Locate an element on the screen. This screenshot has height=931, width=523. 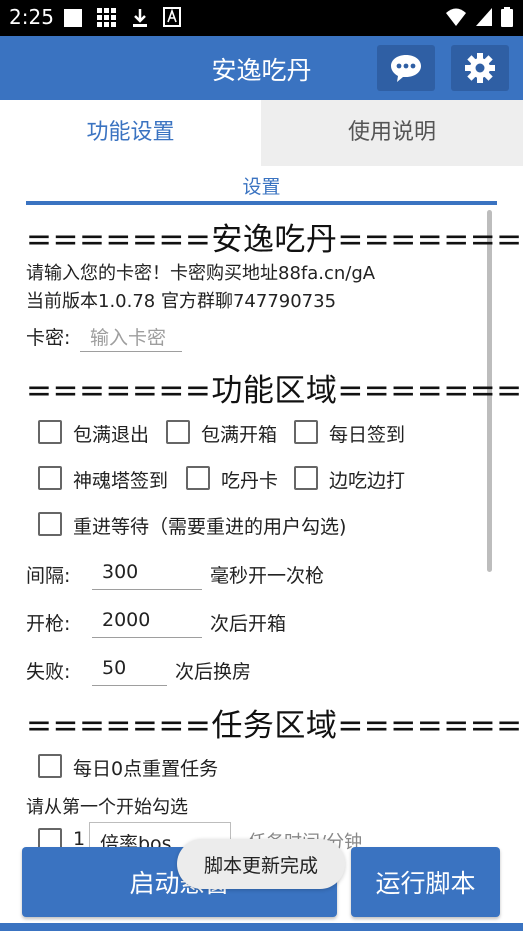
settings-button is located at coordinates (480, 68).